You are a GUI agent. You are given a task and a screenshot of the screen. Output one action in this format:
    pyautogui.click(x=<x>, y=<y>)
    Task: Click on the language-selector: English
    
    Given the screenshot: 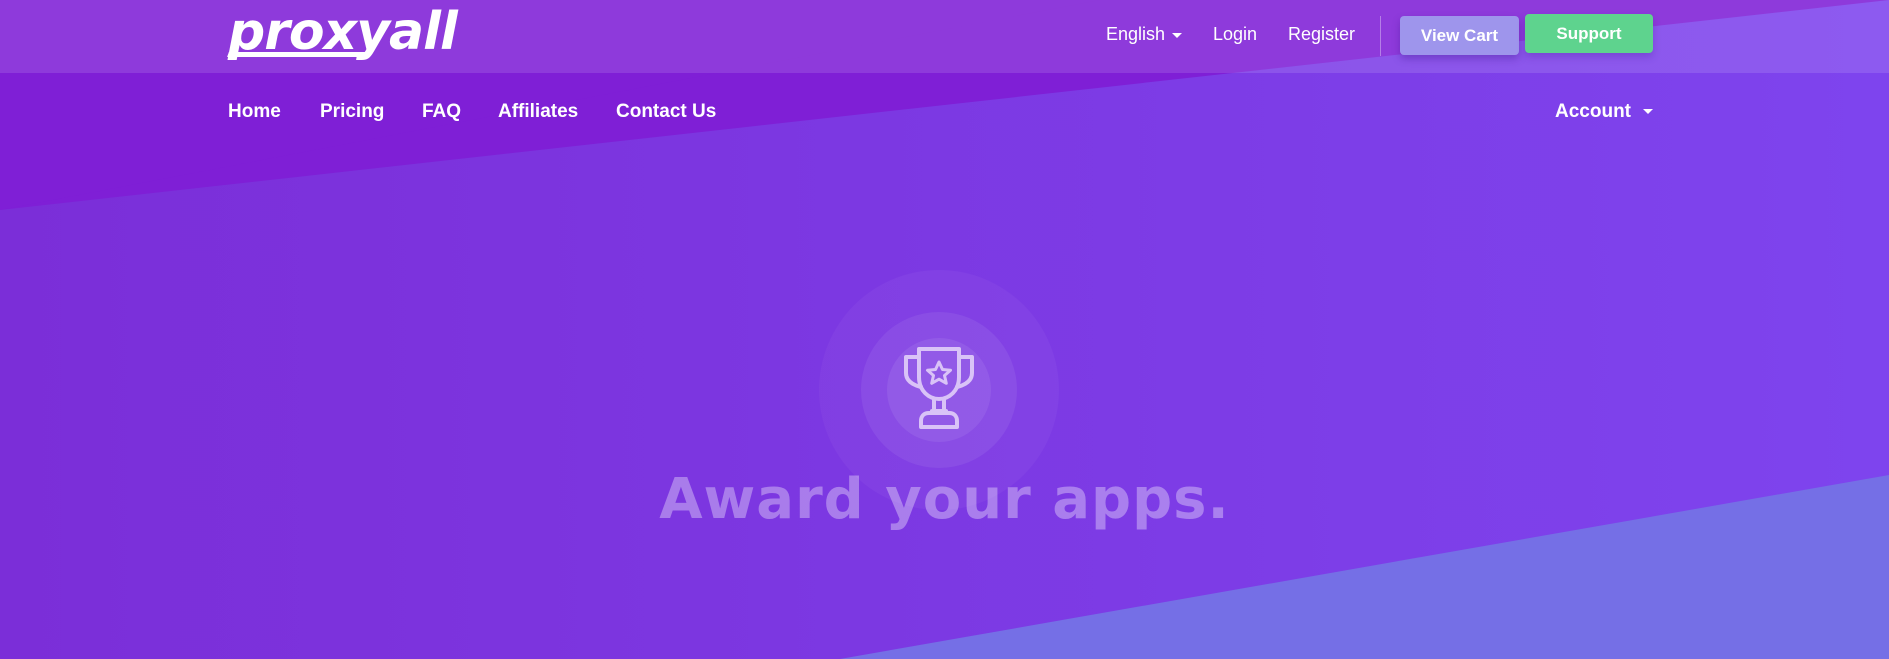 What is the action you would take?
    pyautogui.click(x=1144, y=34)
    